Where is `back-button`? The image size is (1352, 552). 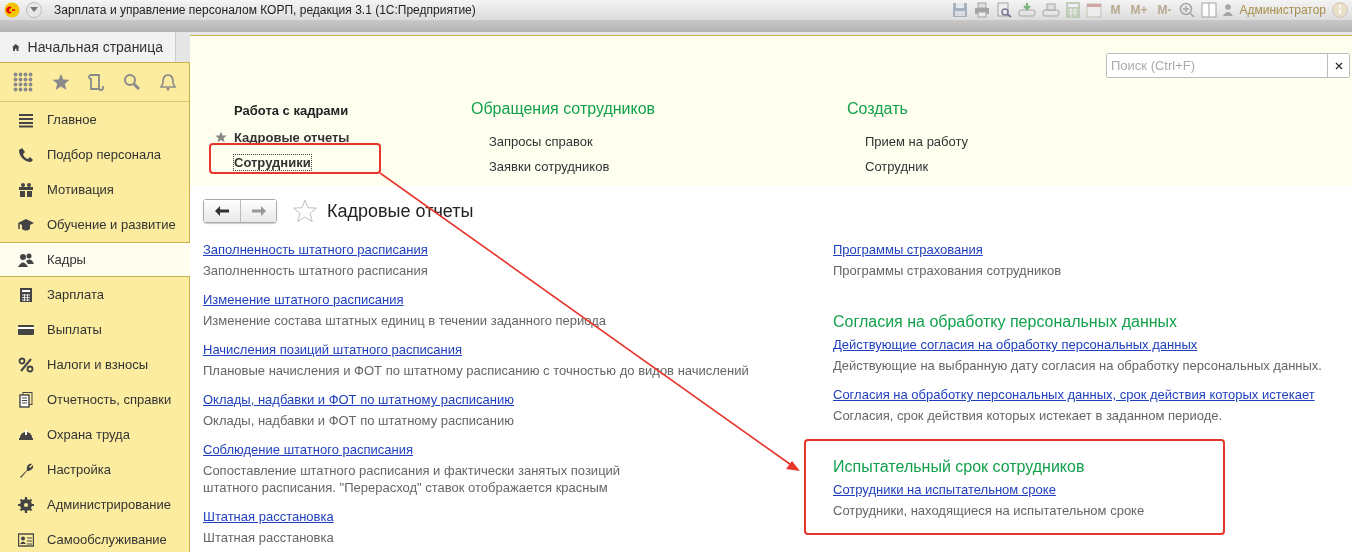 back-button is located at coordinates (222, 211).